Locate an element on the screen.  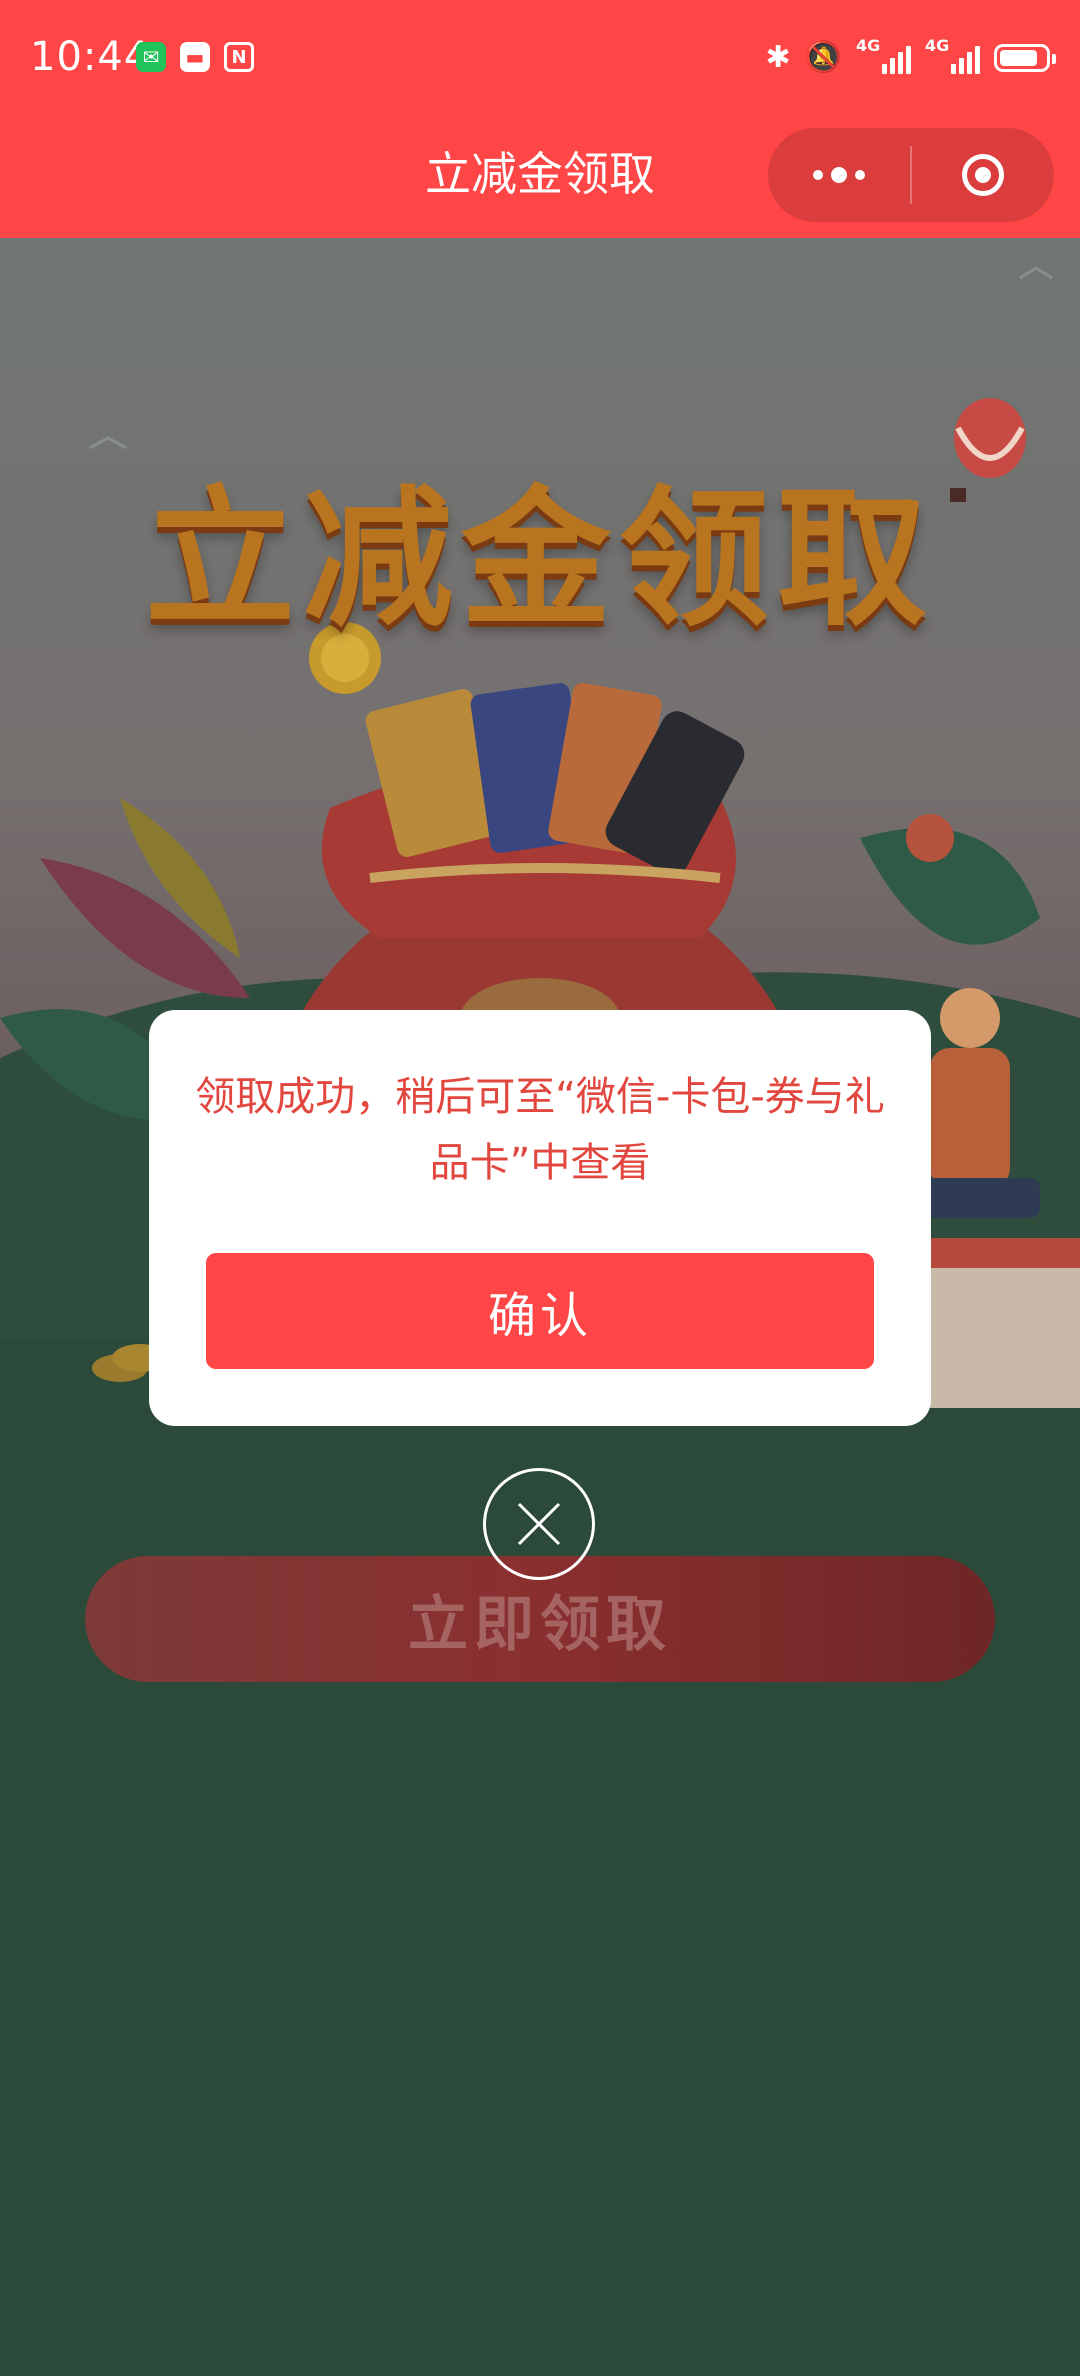
dialog-close-button is located at coordinates (539, 1524).